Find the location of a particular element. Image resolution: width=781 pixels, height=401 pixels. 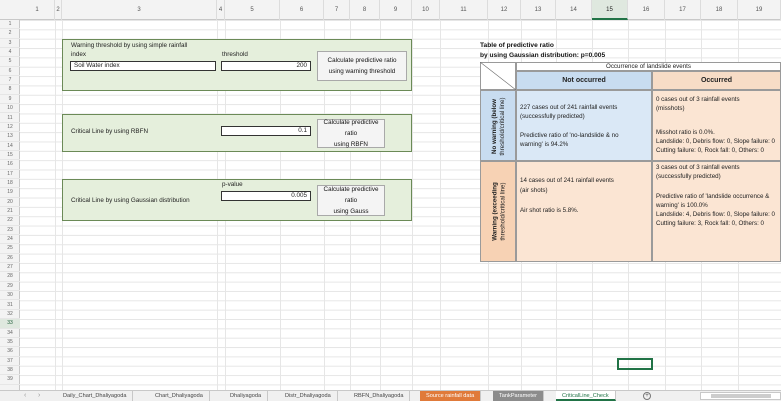

row-header-34: 34 is located at coordinates (10, 333).